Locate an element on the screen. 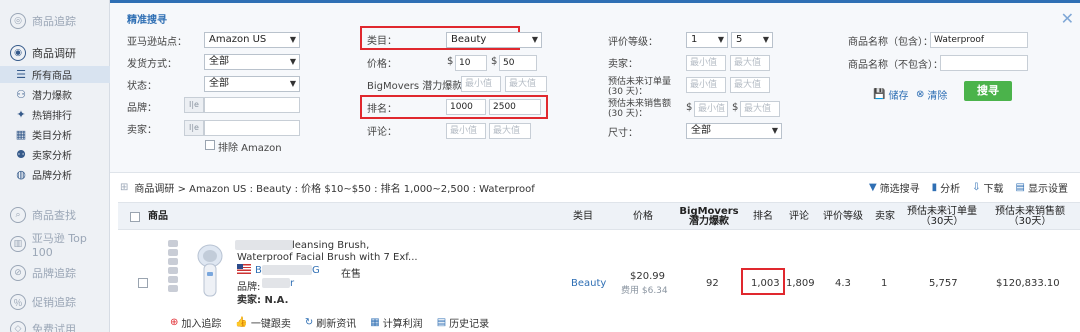 This screenshot has height=332, width=1080. search-button: 搜寻 is located at coordinates (988, 91).